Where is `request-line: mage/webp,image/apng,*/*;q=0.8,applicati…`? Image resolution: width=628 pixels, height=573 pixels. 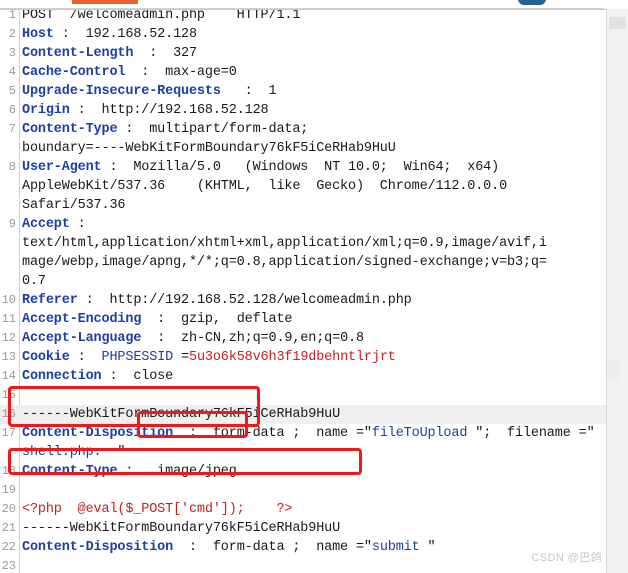 request-line: mage/webp,image/apng,*/*;q=0.8,applicati… is located at coordinates (303, 262).